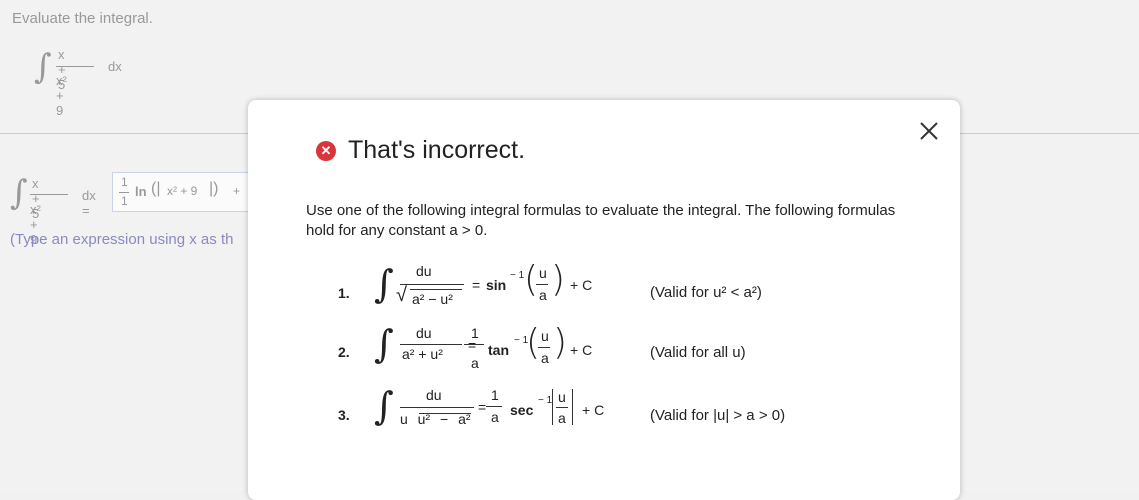 The image size is (1139, 500). What do you see at coordinates (718, 415) in the screenshot?
I see `formula-valid: (Valid for |u| > a > 0)` at bounding box center [718, 415].